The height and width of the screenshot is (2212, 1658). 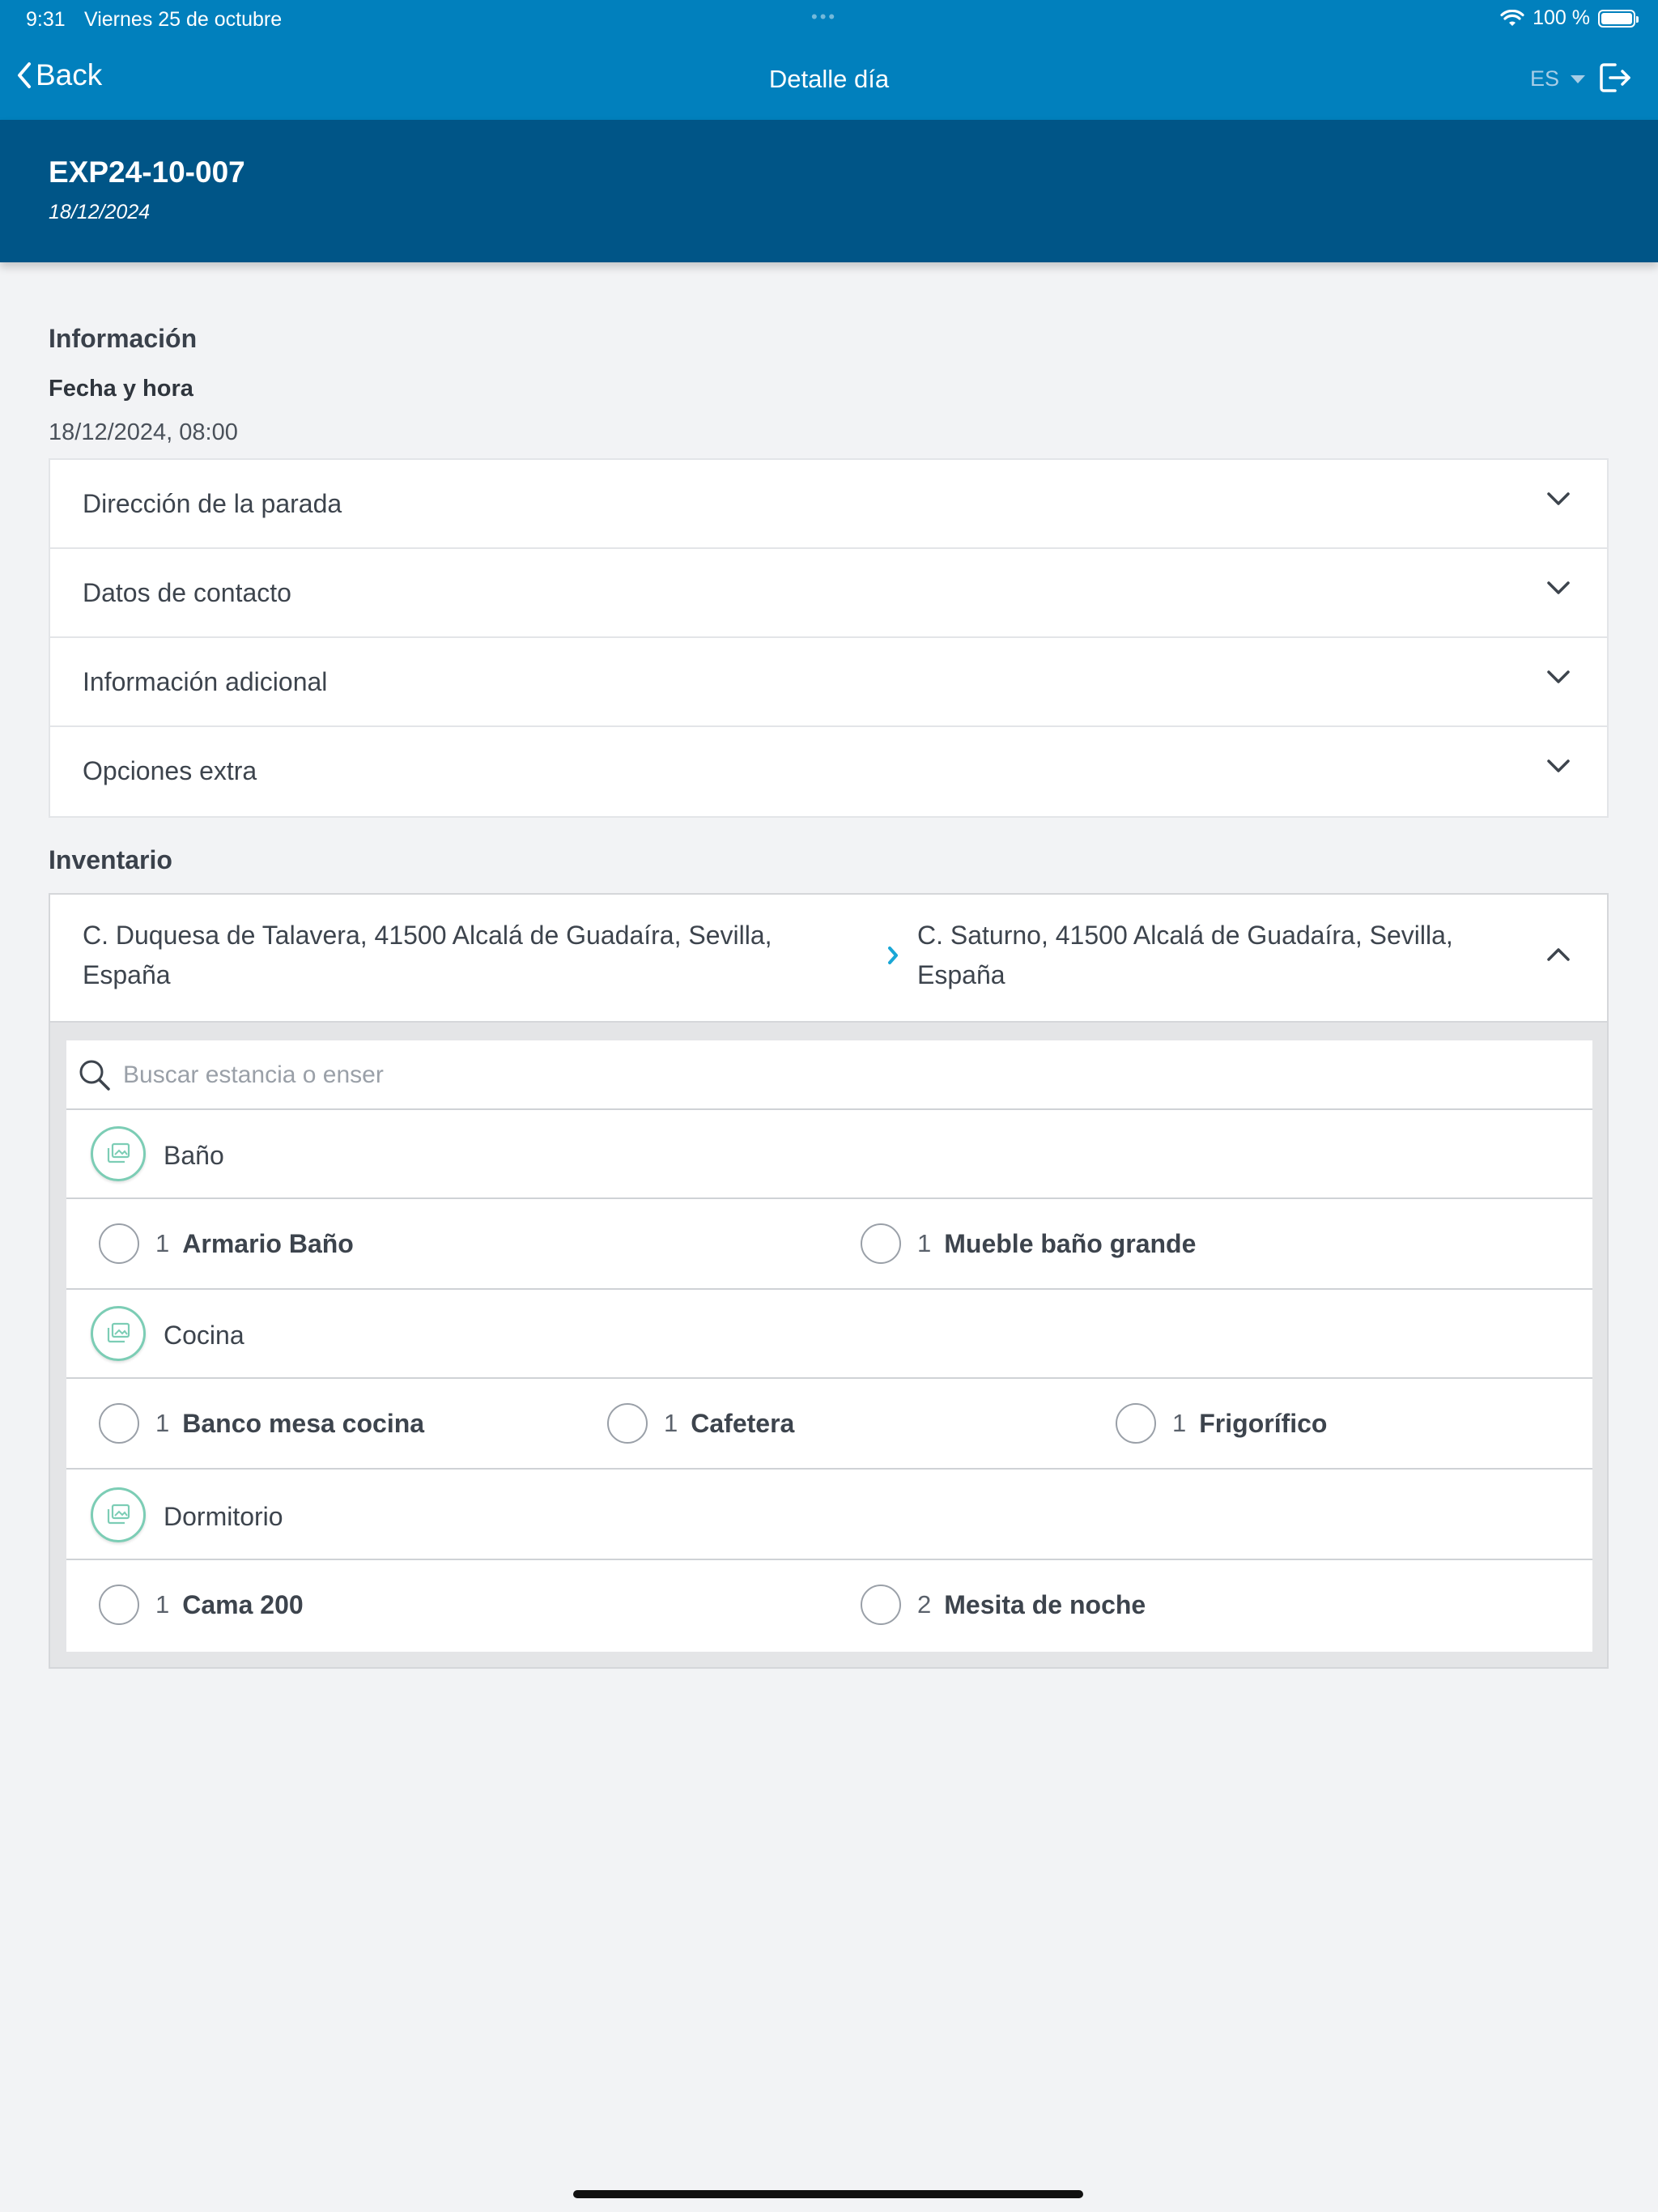 What do you see at coordinates (212, 504) in the screenshot?
I see `accordion-label: Dirección de la parada` at bounding box center [212, 504].